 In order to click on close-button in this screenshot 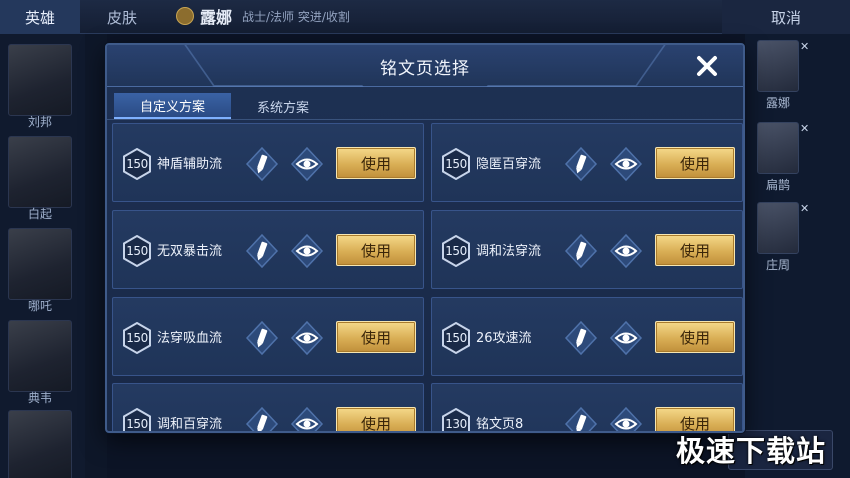, I will do `click(707, 66)`.